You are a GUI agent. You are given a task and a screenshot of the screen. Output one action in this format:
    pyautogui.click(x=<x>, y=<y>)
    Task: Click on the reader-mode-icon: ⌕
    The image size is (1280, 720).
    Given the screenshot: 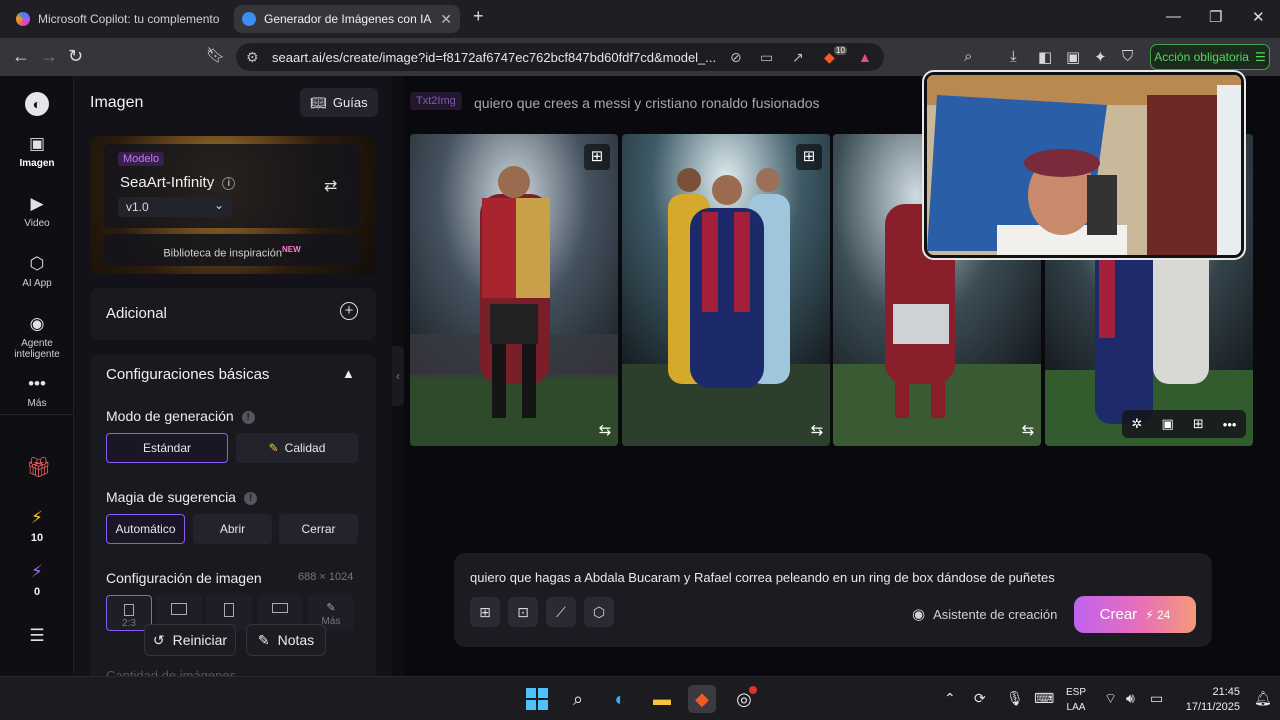 What is the action you would take?
    pyautogui.click(x=968, y=56)
    